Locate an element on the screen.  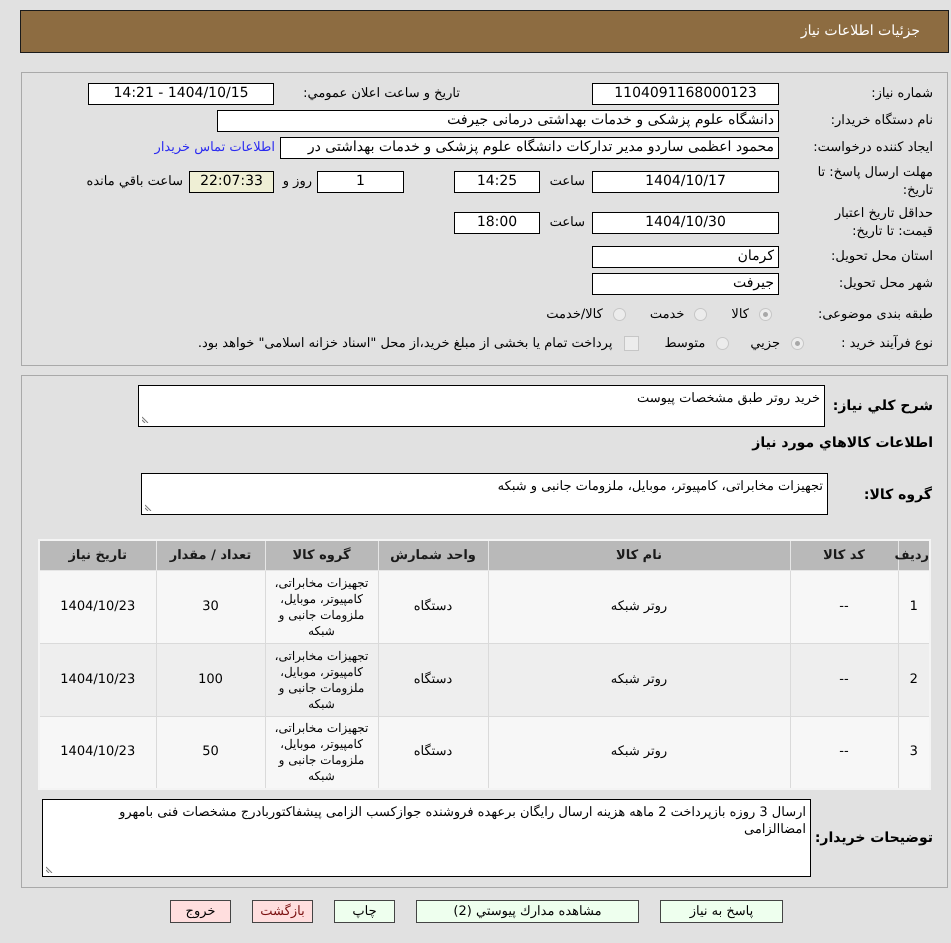
column-header: نام کالا is located at coordinates (639, 555).